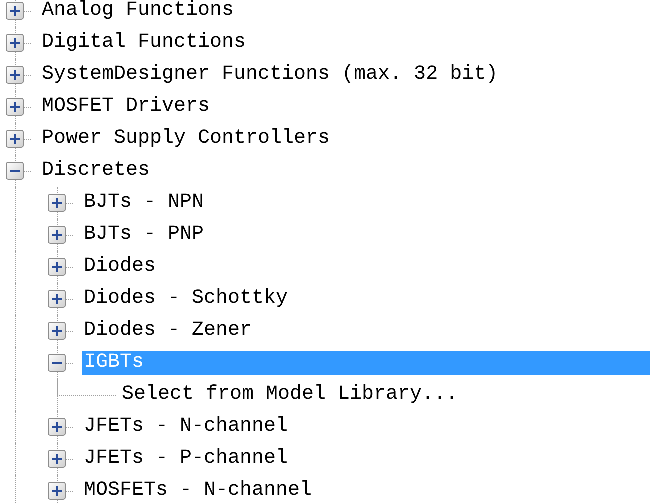 This screenshot has width=650, height=503. What do you see at coordinates (138, 11) in the screenshot?
I see `tree-item: Analog Functions` at bounding box center [138, 11].